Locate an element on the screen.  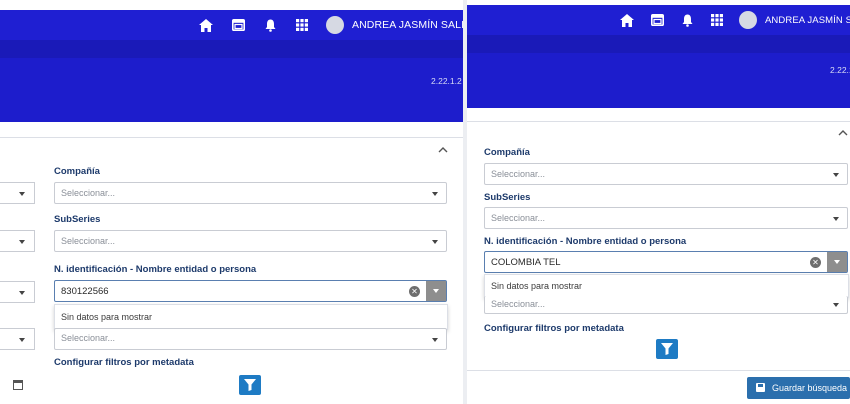
top-navbar: ANDREA JASMÍN SALINAS CR is located at coordinates (658, 20).